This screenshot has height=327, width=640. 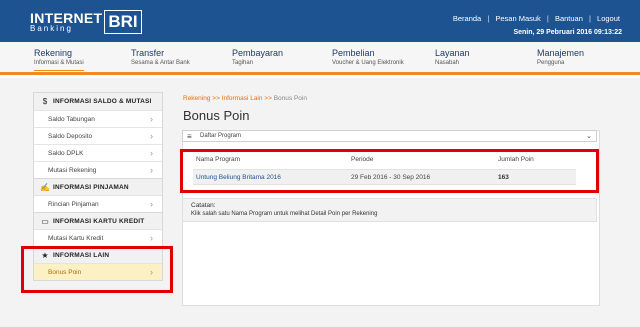 I want to click on section-label: INFORMASI SALDO & MUTASI, so click(x=102, y=101).